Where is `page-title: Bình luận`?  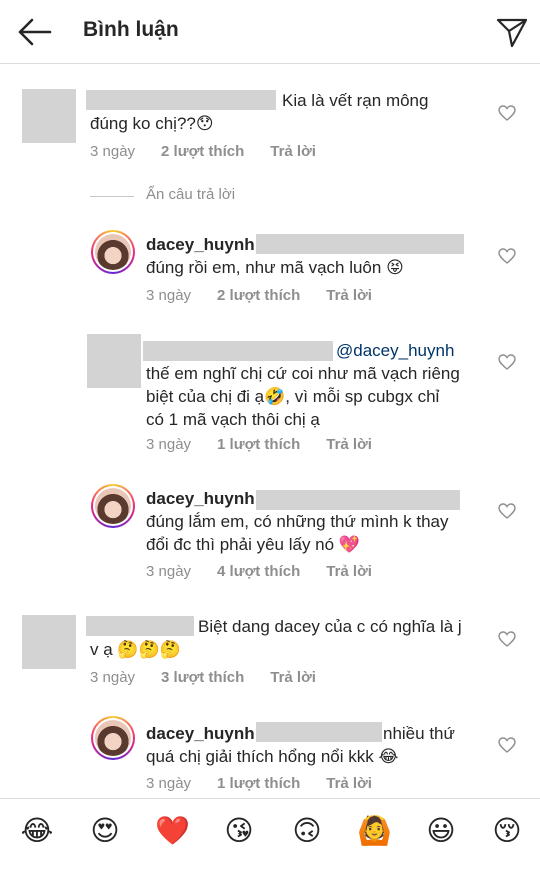
page-title: Bình luận is located at coordinates (131, 29).